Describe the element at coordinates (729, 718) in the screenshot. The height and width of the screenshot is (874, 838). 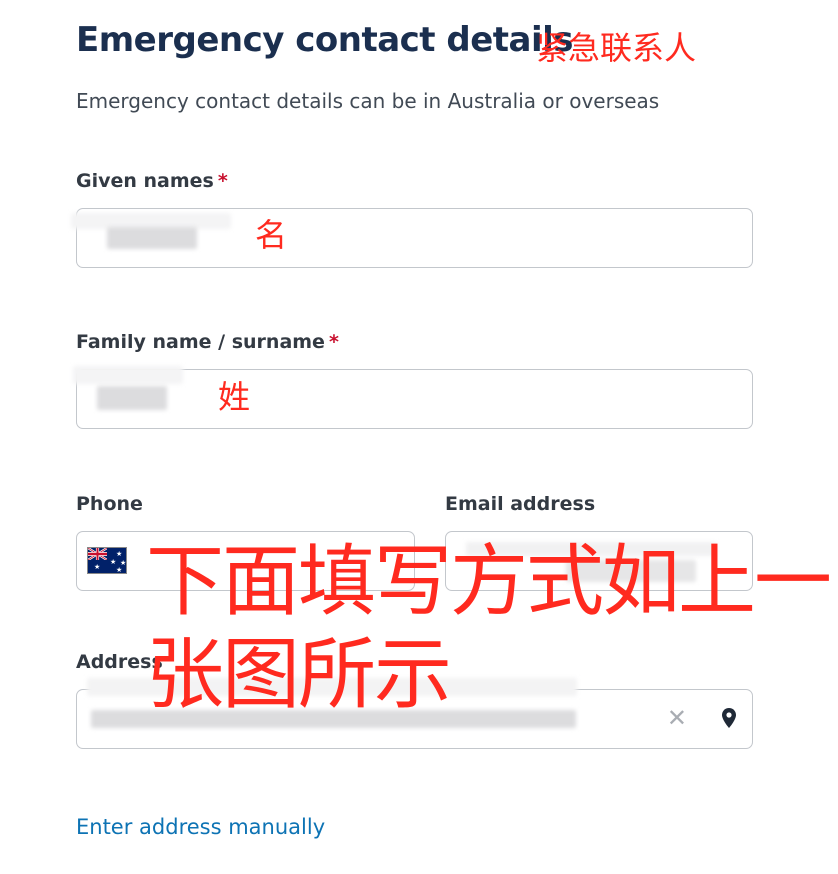
I see `map-pin-icon` at that location.